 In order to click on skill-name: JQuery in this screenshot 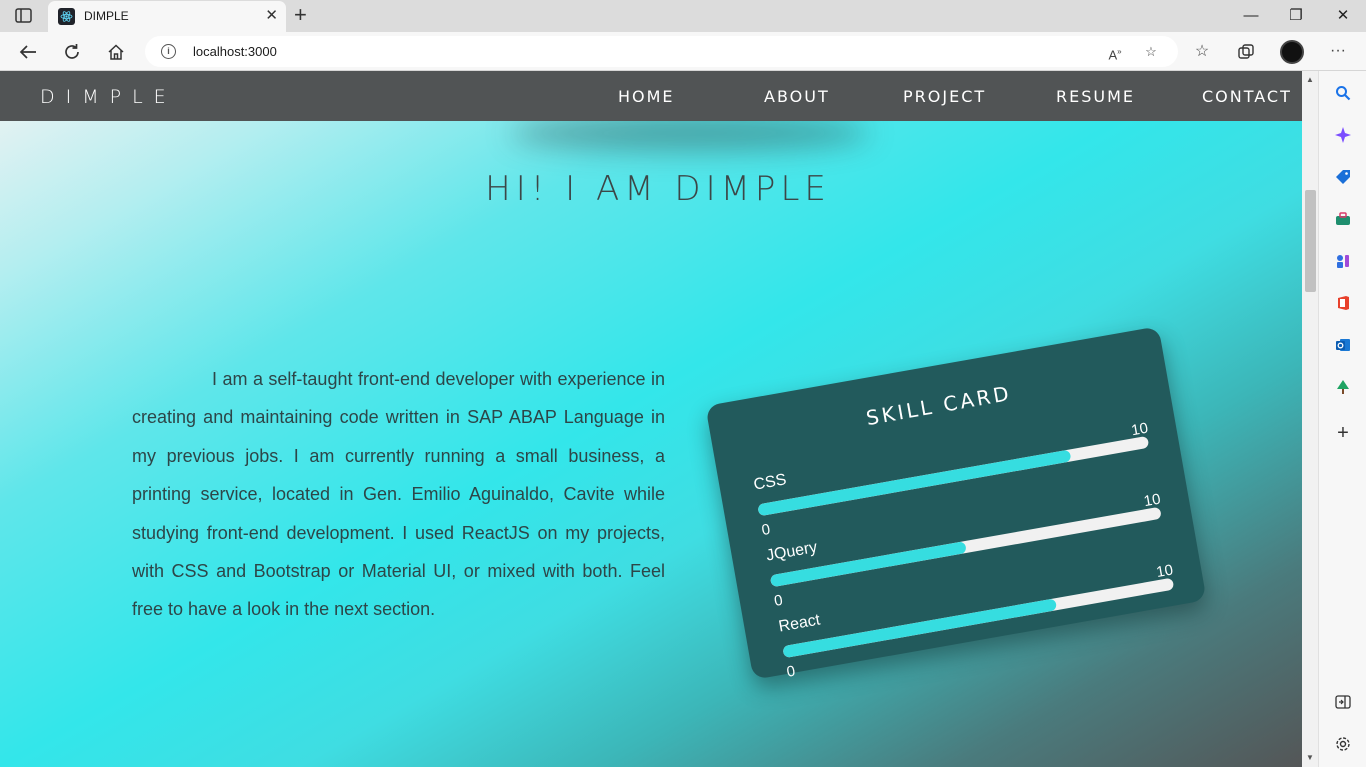, I will do `click(791, 551)`.